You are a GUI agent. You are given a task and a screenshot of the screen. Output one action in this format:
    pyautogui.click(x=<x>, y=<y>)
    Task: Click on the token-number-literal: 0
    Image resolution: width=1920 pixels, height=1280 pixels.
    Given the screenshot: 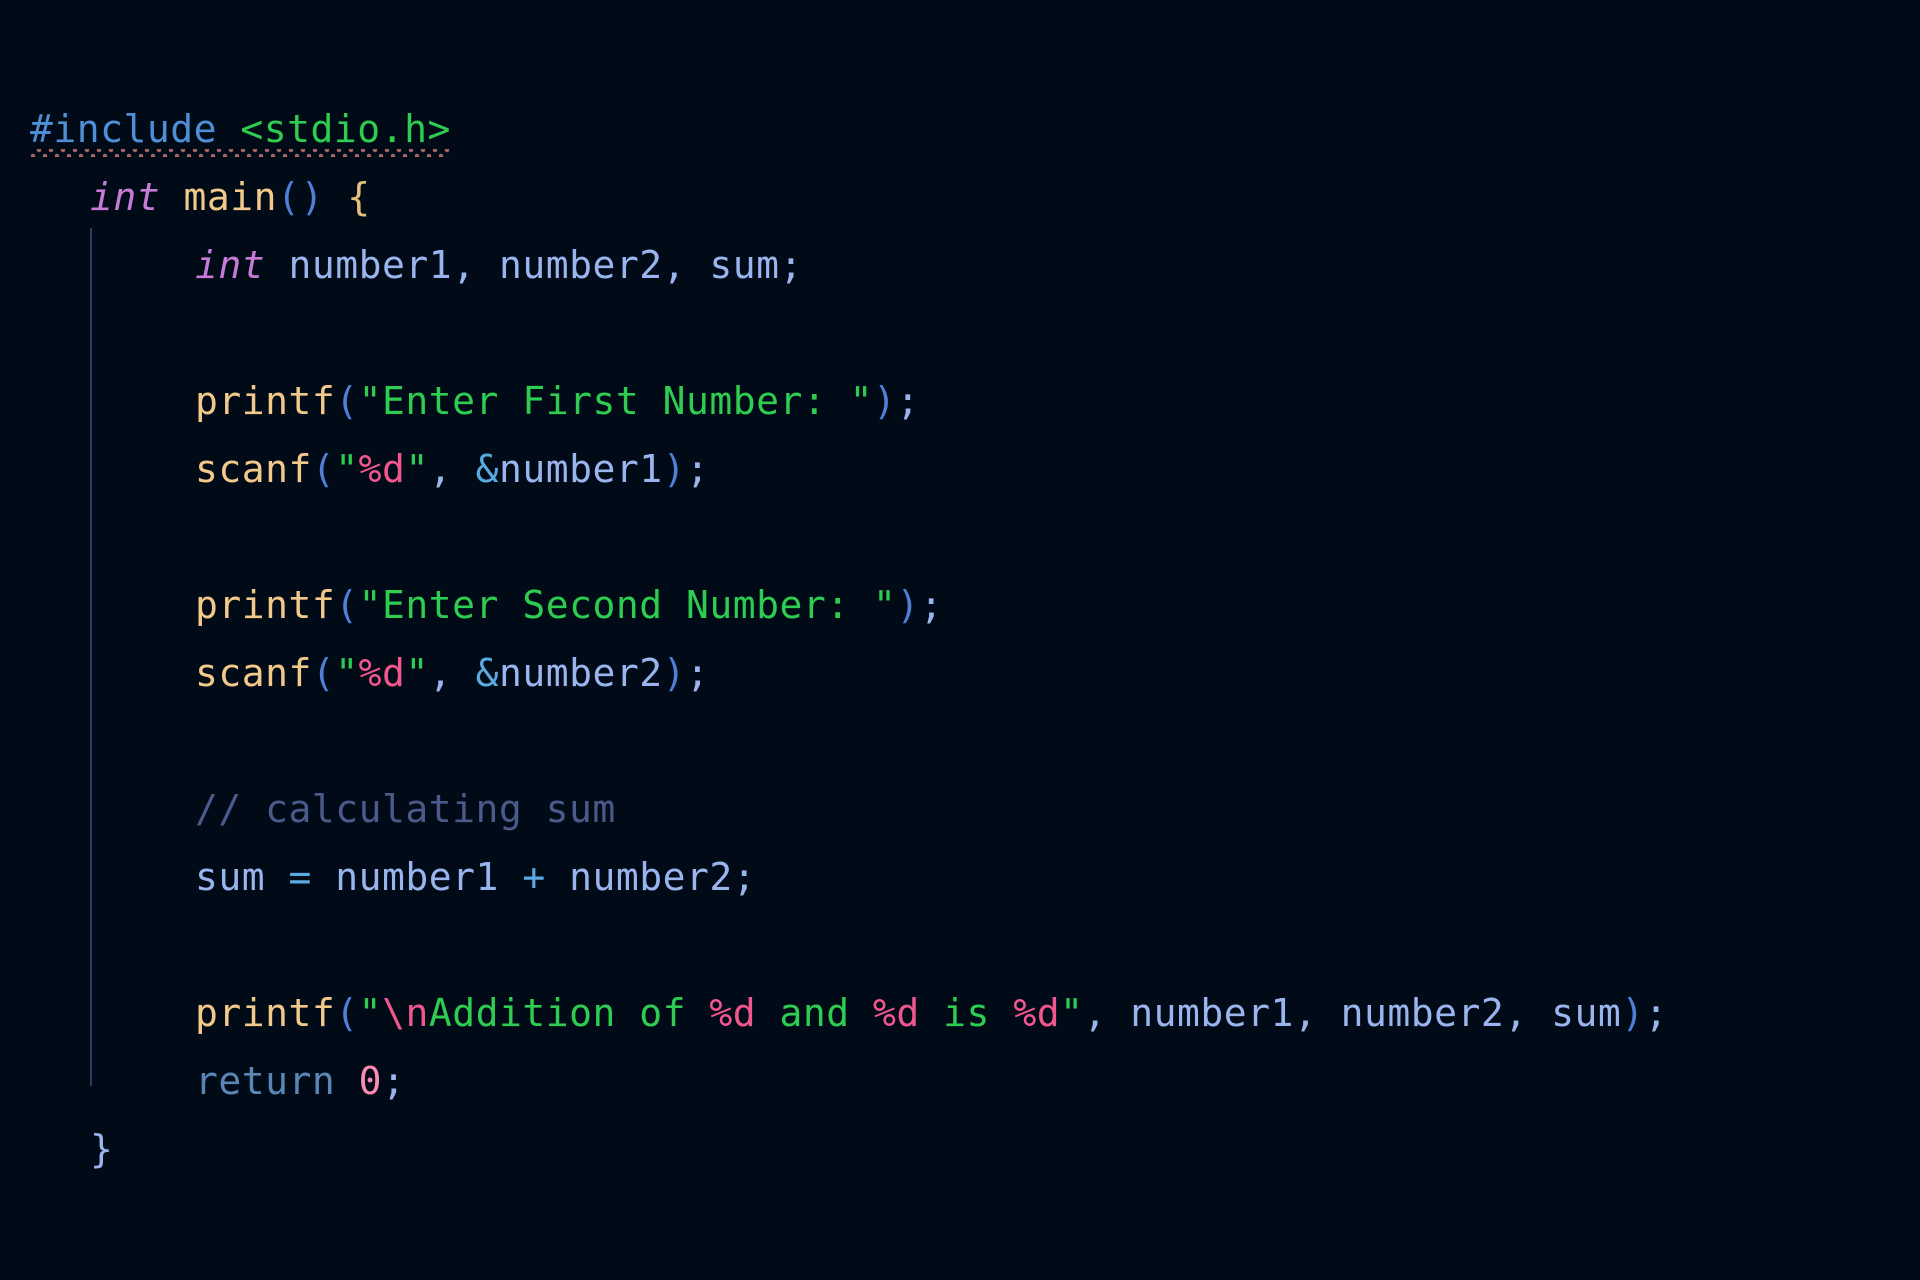 What is the action you would take?
    pyautogui.click(x=370, y=1081)
    